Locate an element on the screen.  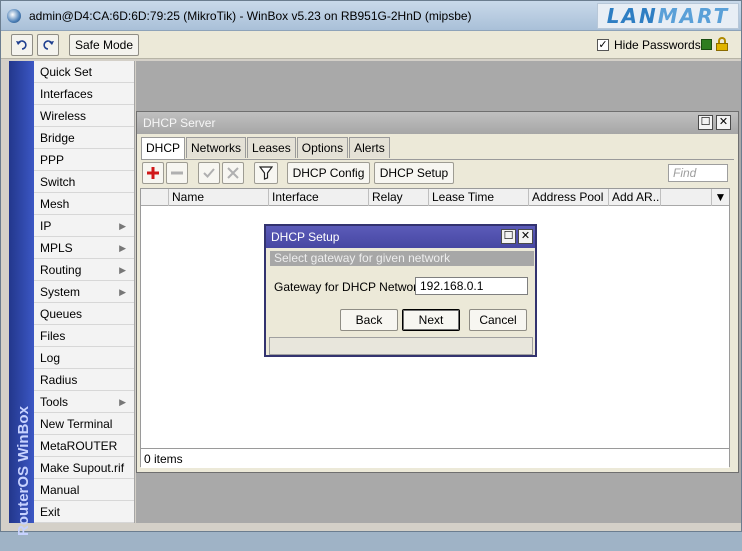
disable-x-icon is located at coordinates (233, 173).